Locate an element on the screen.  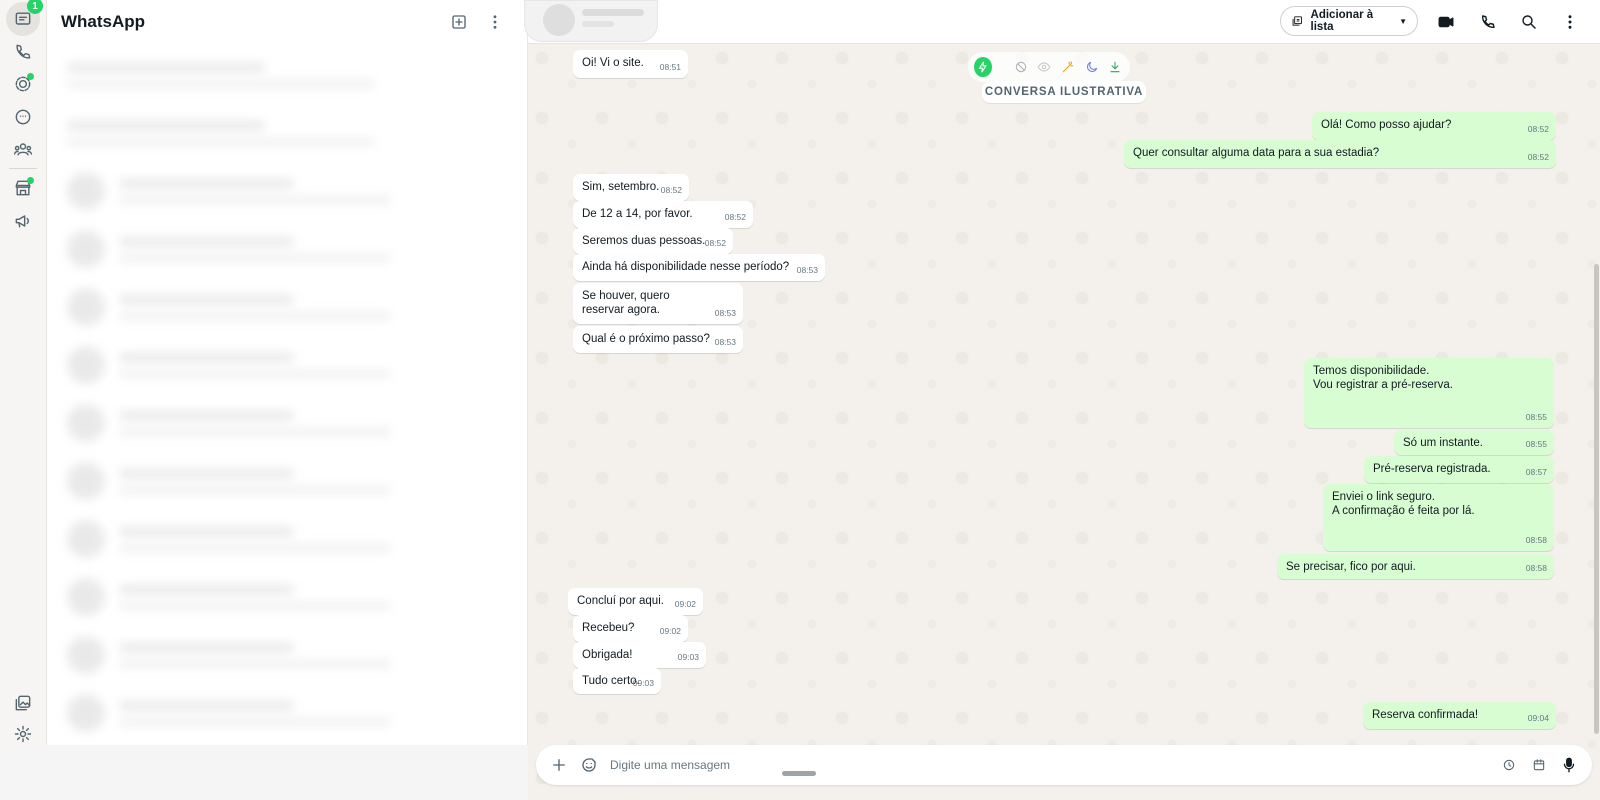
rail-chats-button: 1 is located at coordinates (24, 18).